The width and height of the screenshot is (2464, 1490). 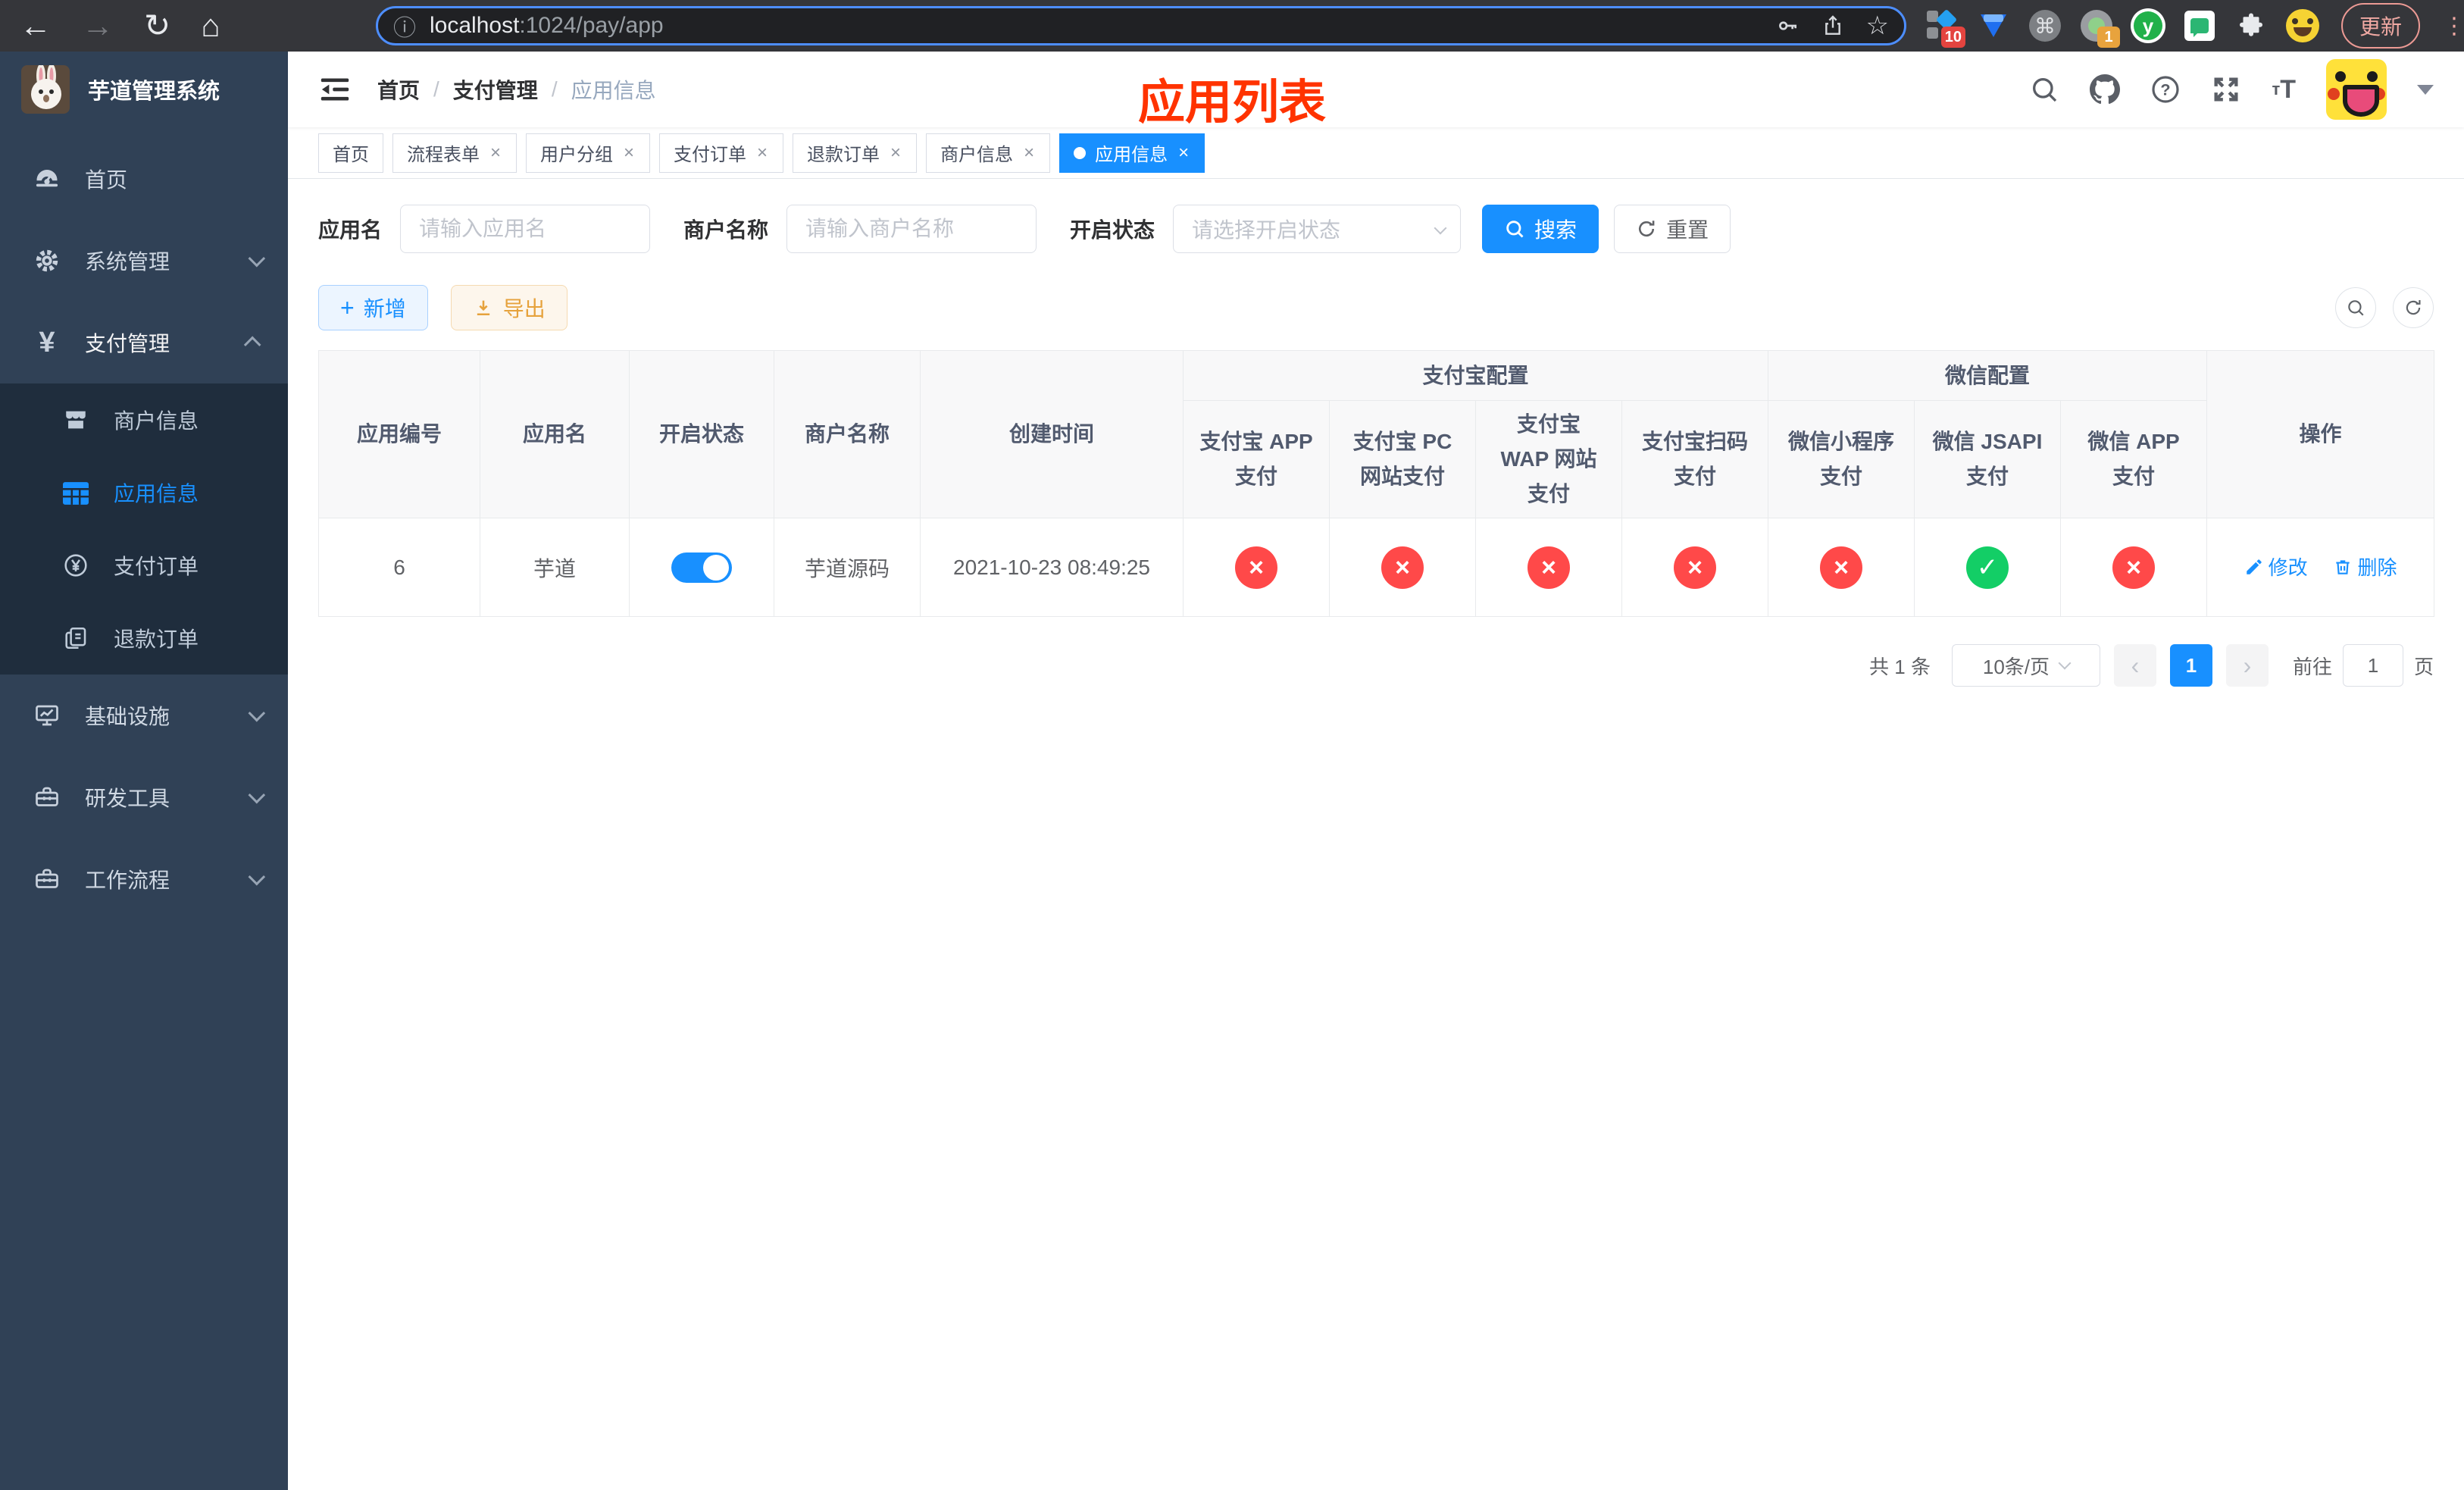 What do you see at coordinates (2247, 666) in the screenshot?
I see `next-page-button: ›` at bounding box center [2247, 666].